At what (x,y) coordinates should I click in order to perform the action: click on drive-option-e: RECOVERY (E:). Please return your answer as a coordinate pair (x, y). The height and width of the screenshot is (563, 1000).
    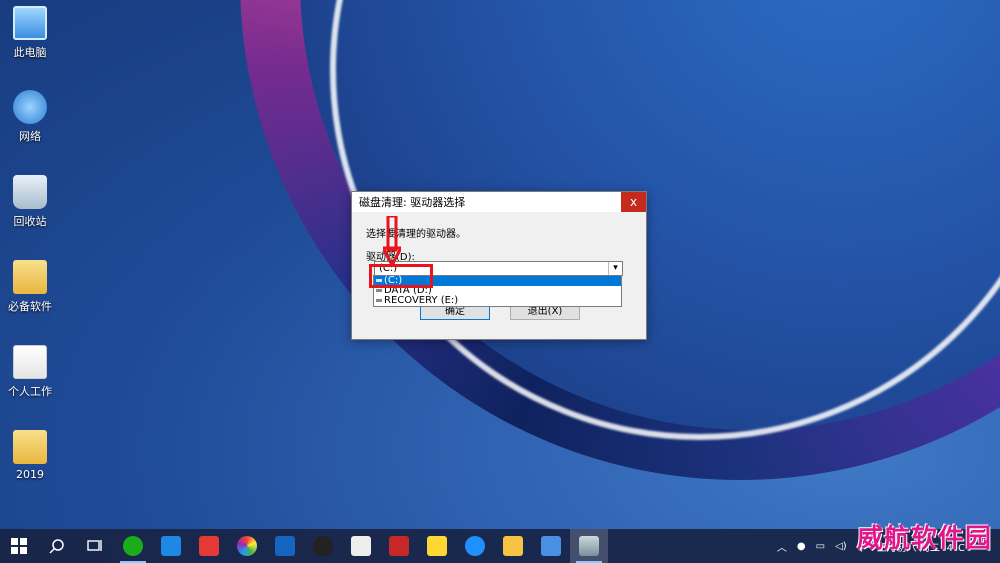
    Looking at the image, I should click on (497, 301).